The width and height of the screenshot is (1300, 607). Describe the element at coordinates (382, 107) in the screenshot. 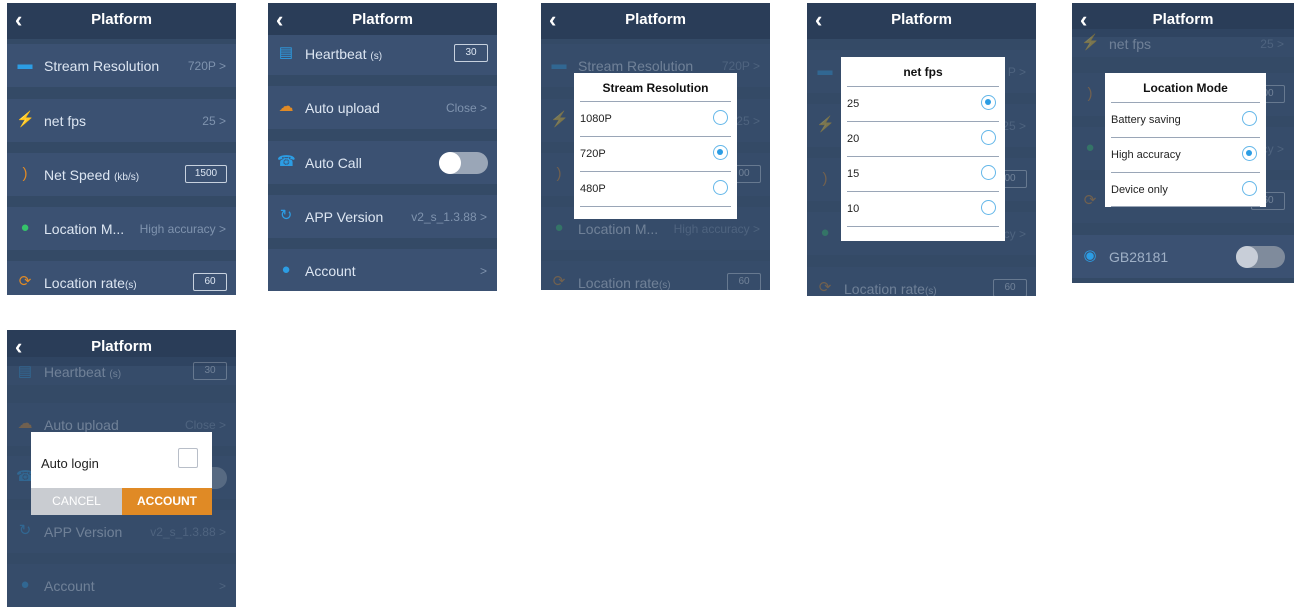

I see `setting-auto-upload: ☁ Auto upload Close >` at that location.